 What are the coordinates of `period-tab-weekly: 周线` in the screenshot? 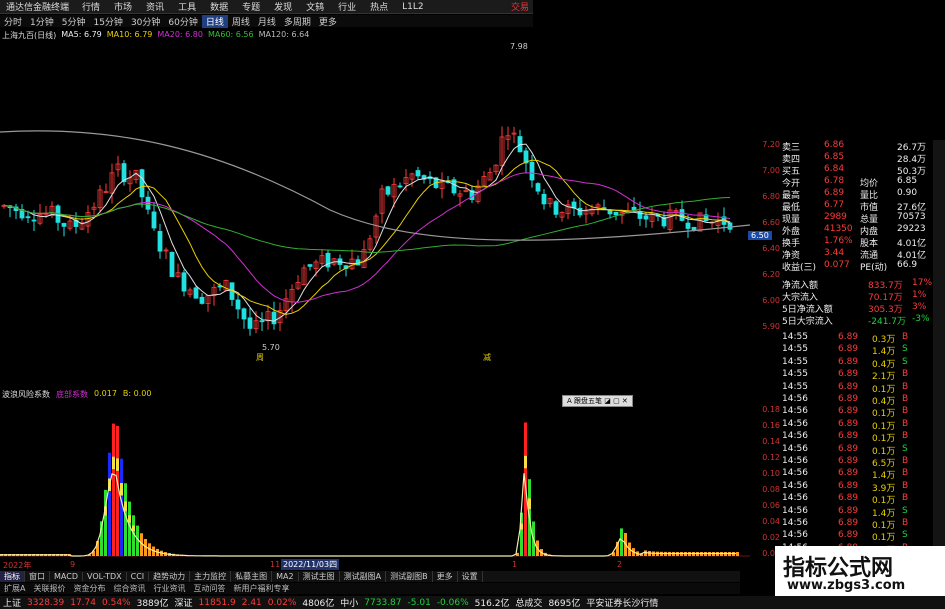 It's located at (241, 21).